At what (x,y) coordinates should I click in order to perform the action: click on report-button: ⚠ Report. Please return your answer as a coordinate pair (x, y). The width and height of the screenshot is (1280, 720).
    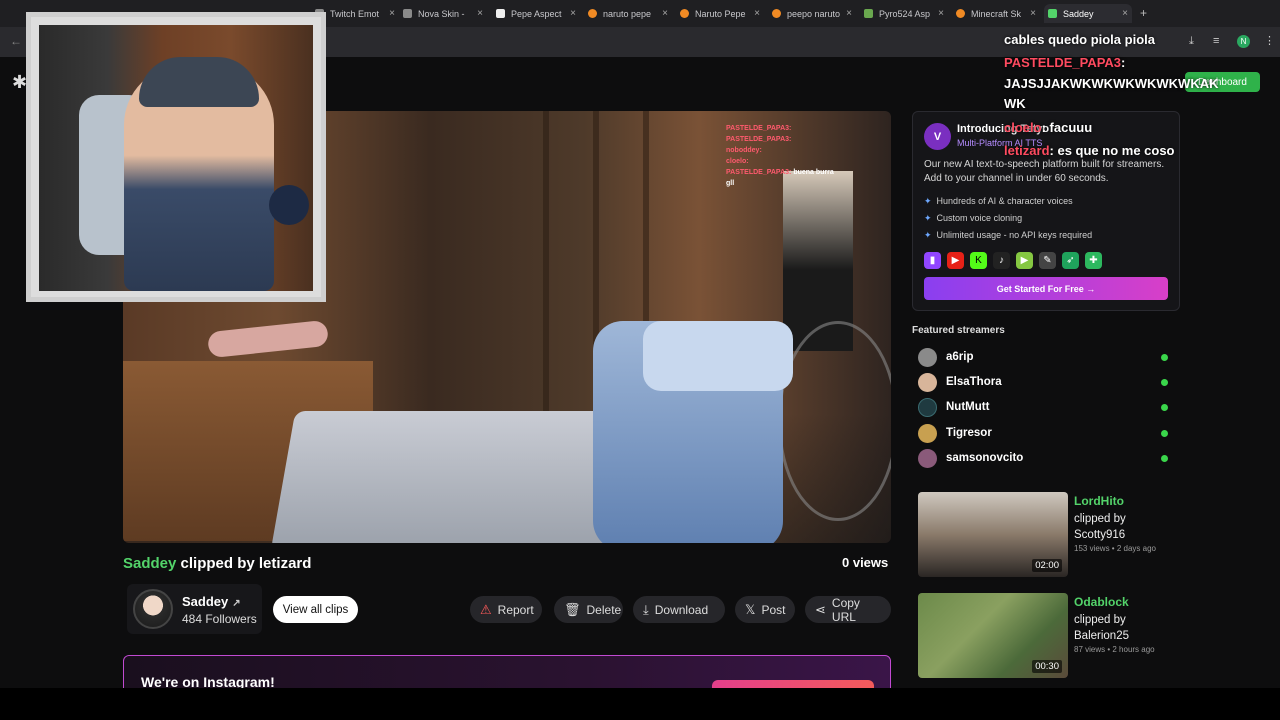
    Looking at the image, I should click on (506, 609).